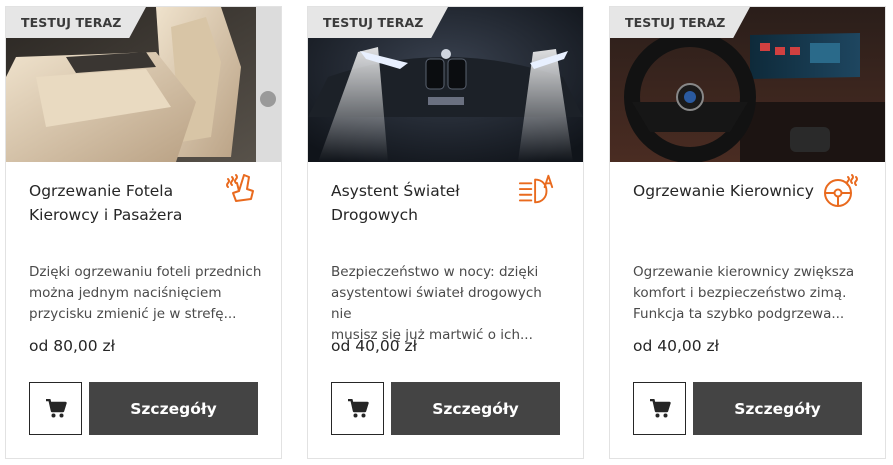 This screenshot has height=465, width=893. What do you see at coordinates (436, 303) in the screenshot?
I see `description-line: asystentowi świateł drogowych nie` at bounding box center [436, 303].